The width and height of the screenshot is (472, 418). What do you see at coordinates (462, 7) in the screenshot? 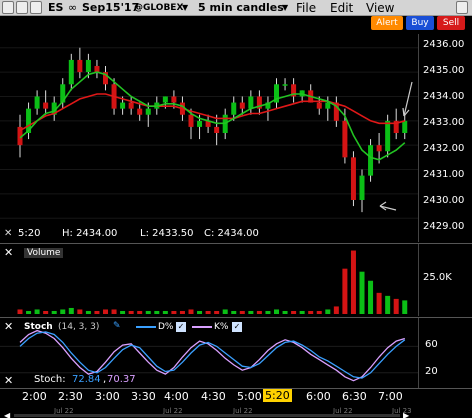
I see `window-menu-icon` at bounding box center [462, 7].